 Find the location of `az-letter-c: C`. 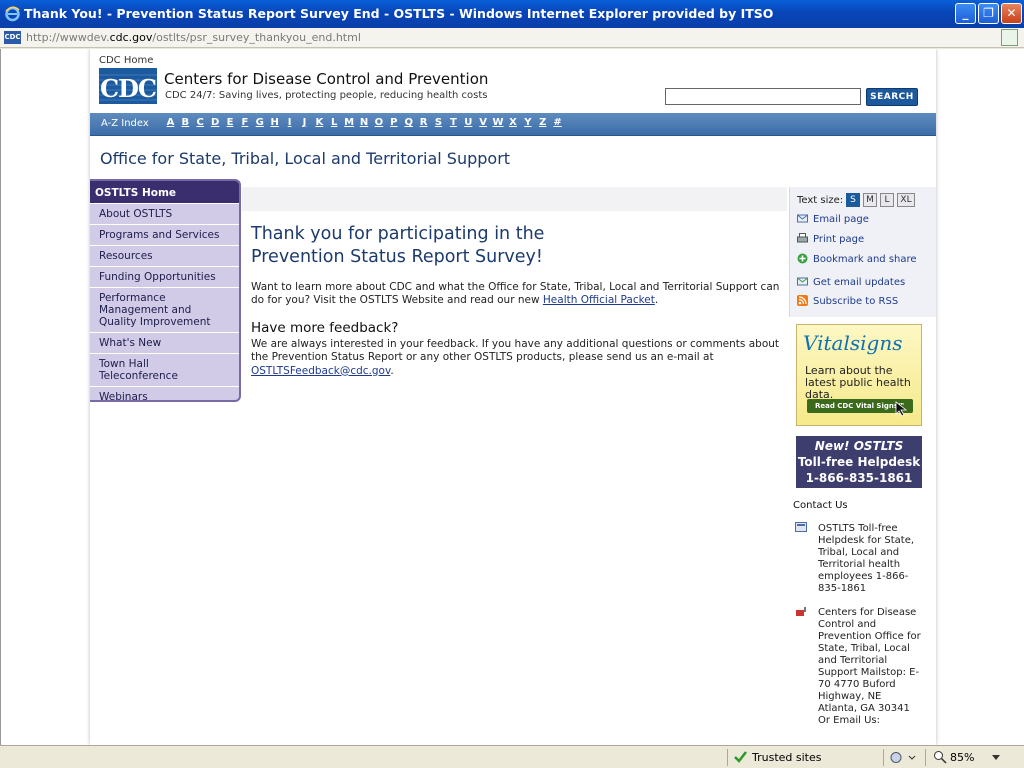

az-letter-c: C is located at coordinates (200, 122).